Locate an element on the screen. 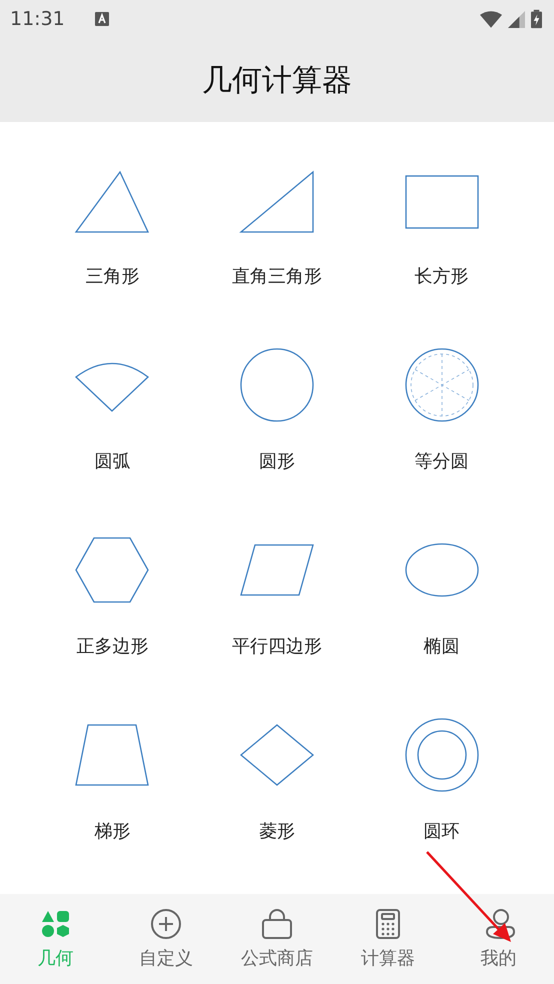 Image resolution: width=554 pixels, height=984 pixels. keyboard-icon is located at coordinates (101, 19).